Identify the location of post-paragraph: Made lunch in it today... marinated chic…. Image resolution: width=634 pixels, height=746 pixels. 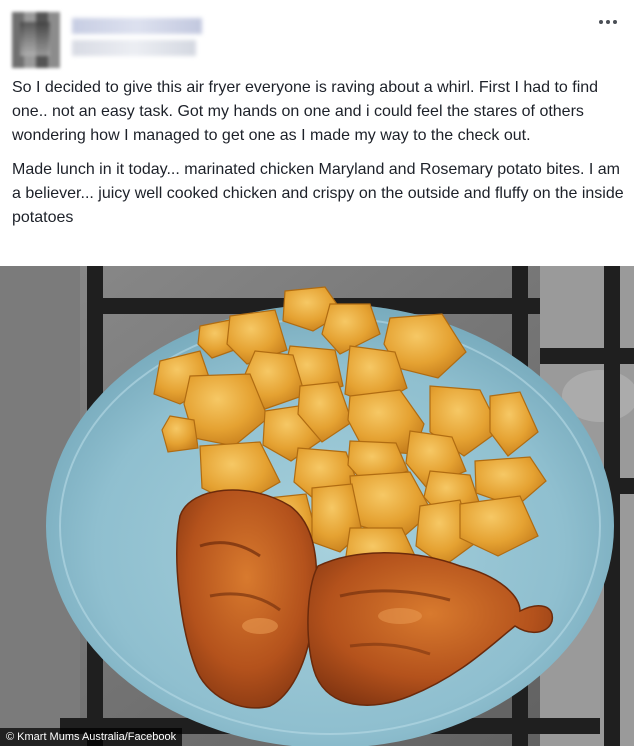
(318, 193).